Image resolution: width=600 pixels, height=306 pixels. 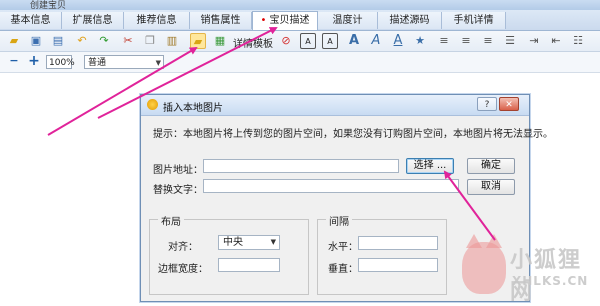 What do you see at coordinates (263, 20) in the screenshot?
I see `active-tab-marker: •` at bounding box center [263, 20].